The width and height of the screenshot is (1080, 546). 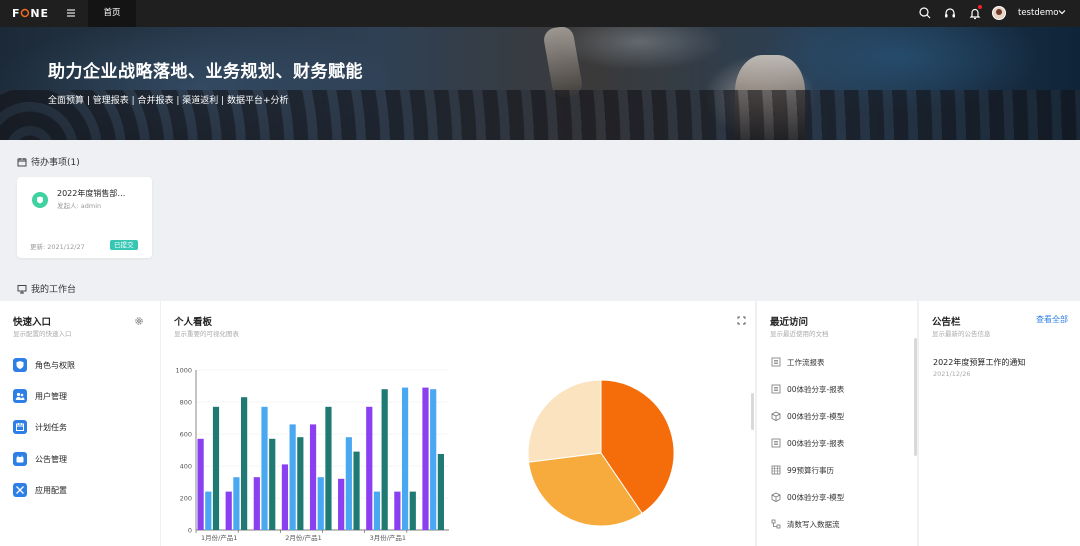 I want to click on workbench-section-title: 我的工作台, so click(x=46, y=288).